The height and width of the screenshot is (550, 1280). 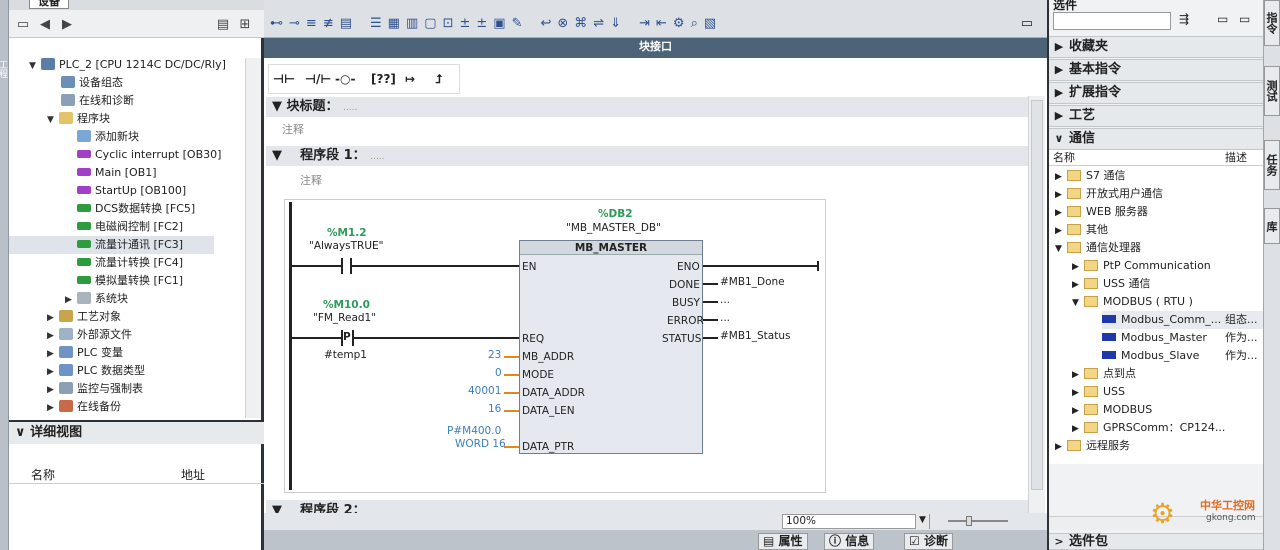 What do you see at coordinates (598, 23) in the screenshot?
I see `compare-icon: ⇌` at bounding box center [598, 23].